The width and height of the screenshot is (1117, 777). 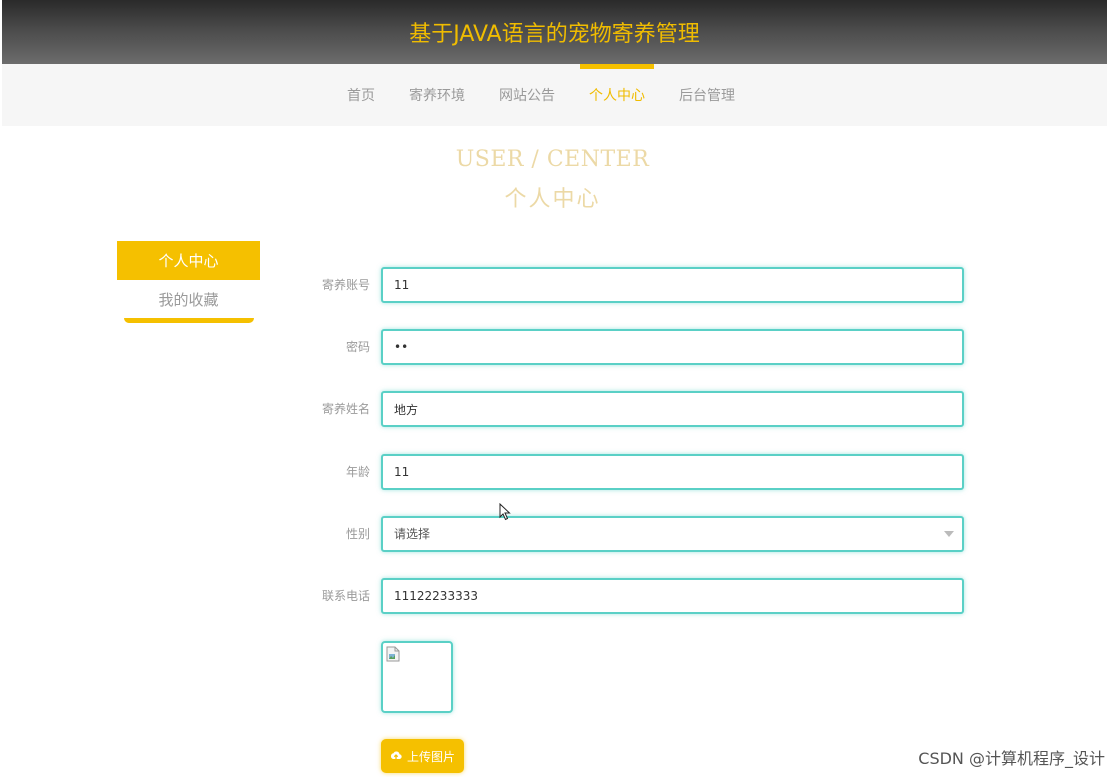 I want to click on form-row-age: 年龄, so click(x=632, y=472).